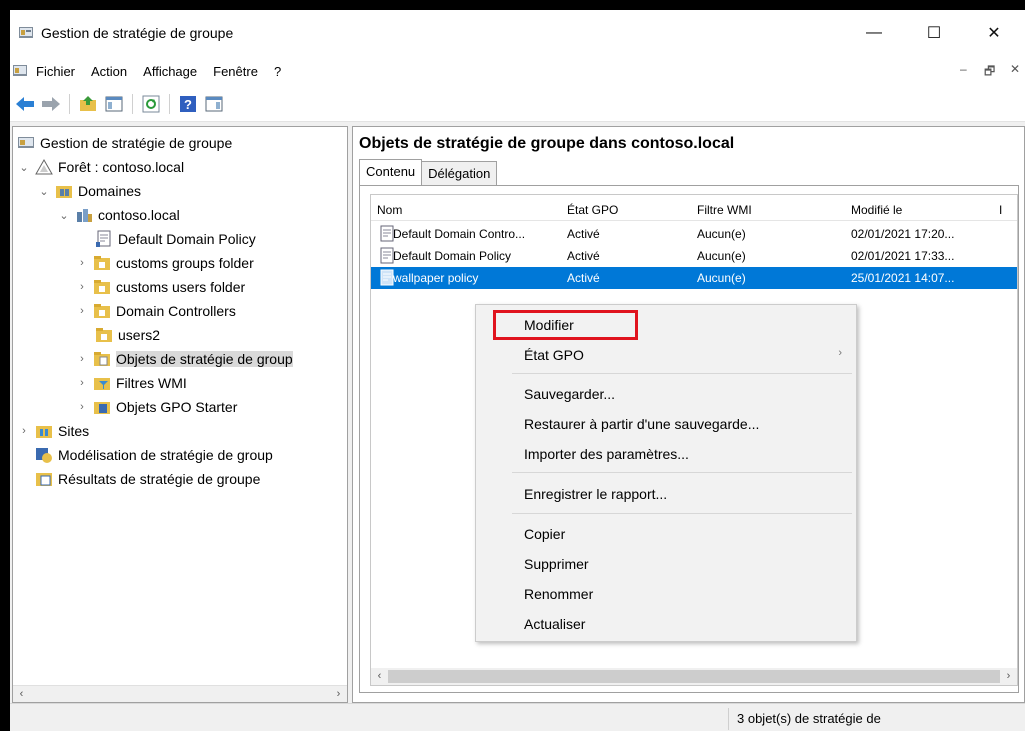 The height and width of the screenshot is (731, 1025). I want to click on column-modifie-le: Modifié le, so click(876, 210).